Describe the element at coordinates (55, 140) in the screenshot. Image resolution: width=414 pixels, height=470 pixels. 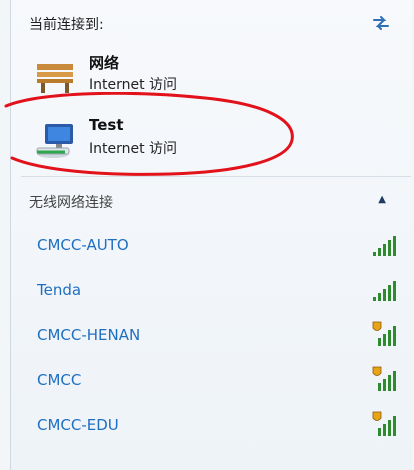
I see `network-computer-icon` at that location.